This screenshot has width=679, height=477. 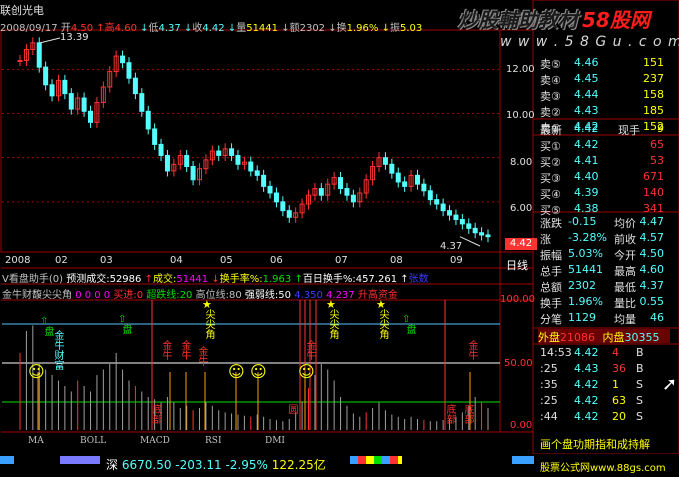 What do you see at coordinates (550, 64) in the screenshot?
I see `sell-level-label: 卖⑤` at bounding box center [550, 64].